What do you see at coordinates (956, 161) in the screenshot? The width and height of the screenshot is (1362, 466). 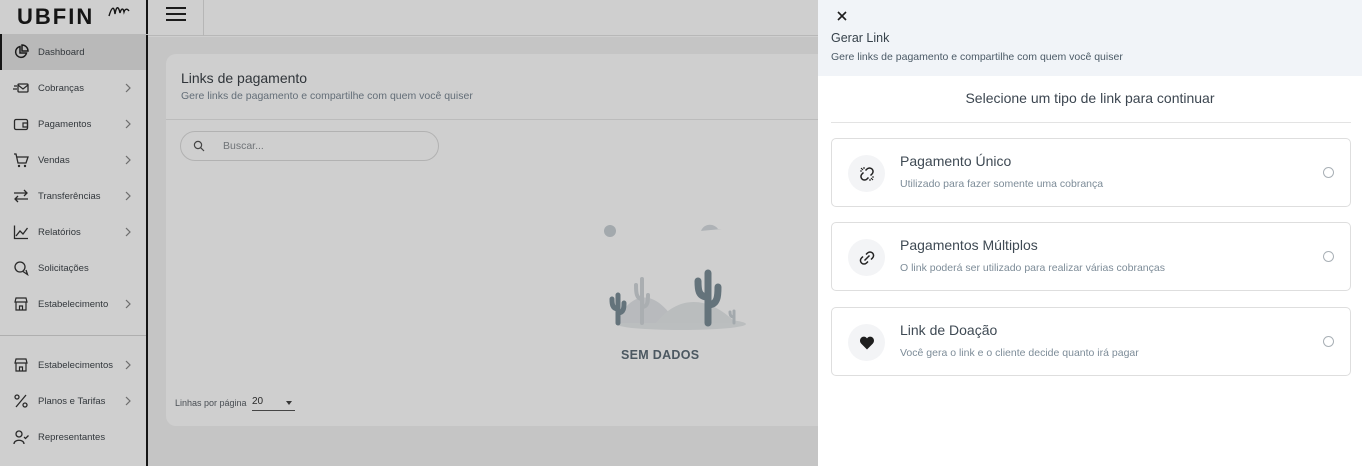 I see `option-title: Pagamento Único` at bounding box center [956, 161].